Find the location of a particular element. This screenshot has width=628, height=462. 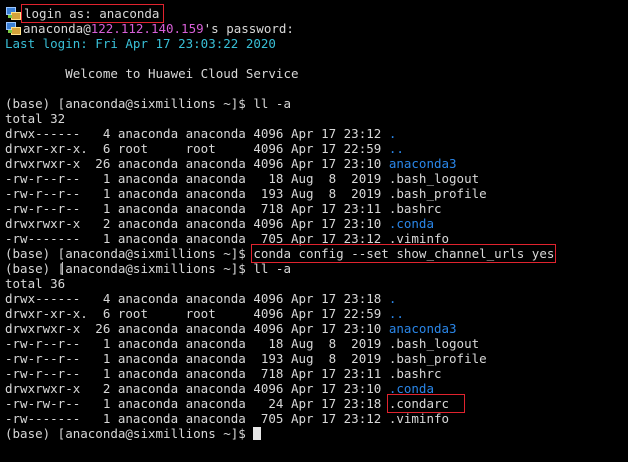

pw-user: anaconda@ is located at coordinates (57, 28).